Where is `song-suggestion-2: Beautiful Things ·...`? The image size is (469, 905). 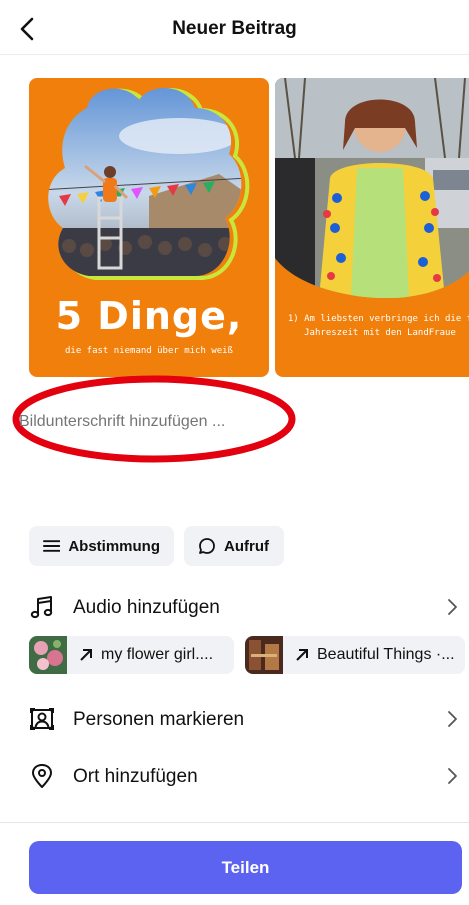
song-suggestion-2: Beautiful Things ·... is located at coordinates (355, 655).